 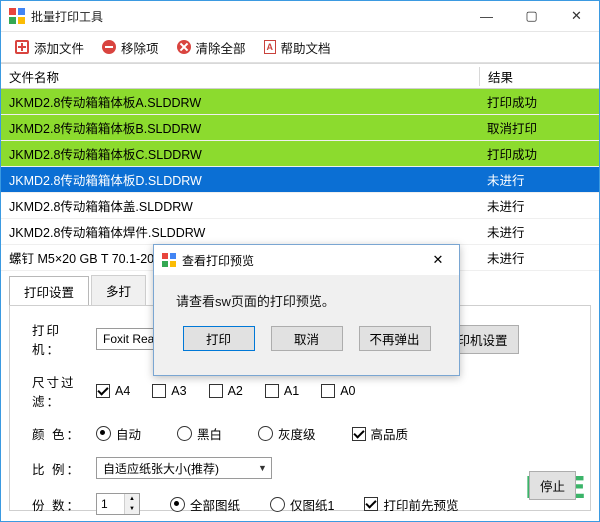 What do you see at coordinates (110, 504) in the screenshot?
I see `copies-value: 1` at bounding box center [110, 504].